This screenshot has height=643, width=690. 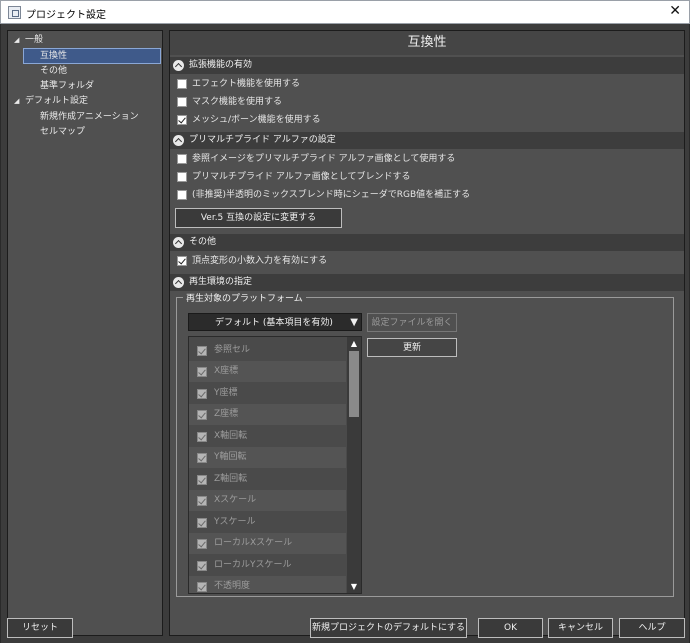 What do you see at coordinates (427, 159) in the screenshot?
I see `option-ref-image-premultiplied: 参照イメージをプリマルチプライド アルファ画像として使用する` at bounding box center [427, 159].